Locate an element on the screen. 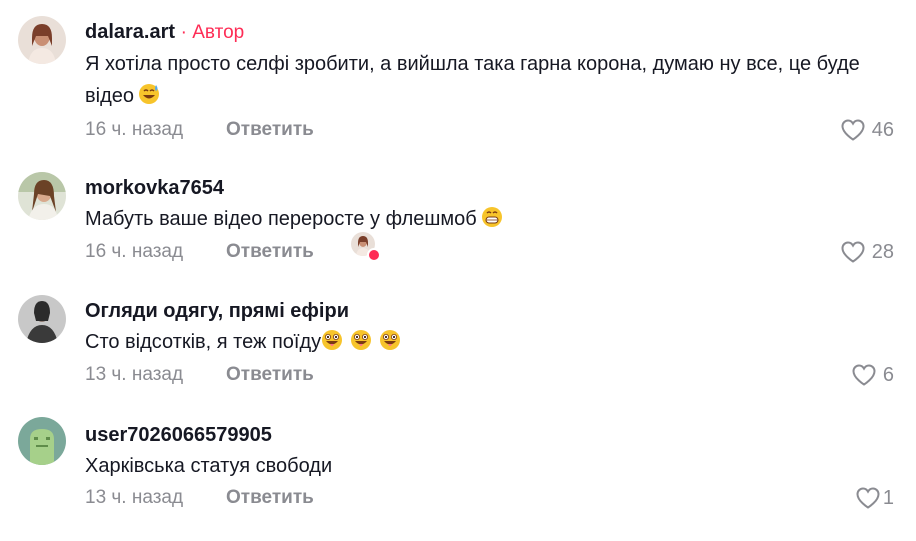 This screenshot has height=541, width=916. creator-liked-badge is located at coordinates (366, 247).